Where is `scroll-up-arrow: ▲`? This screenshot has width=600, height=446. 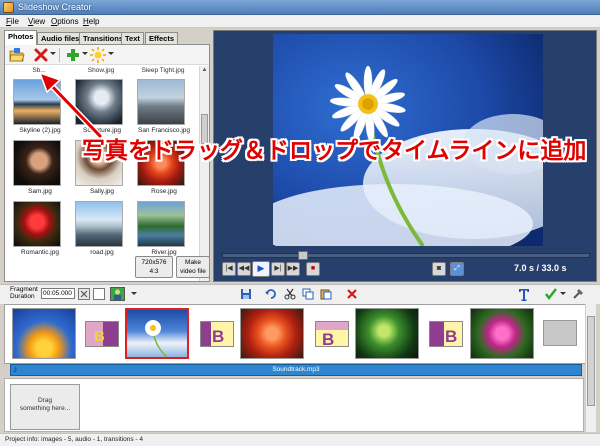
scroll-up-arrow: ▲ is located at coordinates (204, 71).